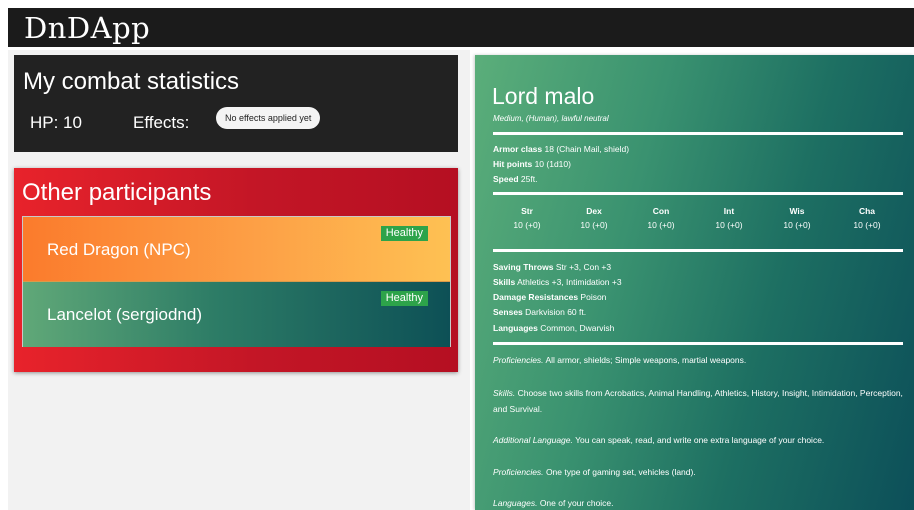  What do you see at coordinates (729, 211) in the screenshot?
I see `ability-abbr: Int` at bounding box center [729, 211].